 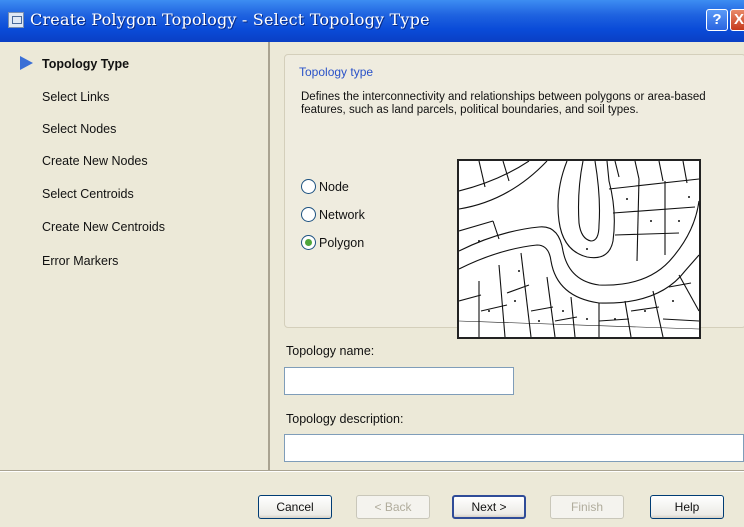 I want to click on sidebar-item-select-links: Select Links, so click(x=75, y=97).